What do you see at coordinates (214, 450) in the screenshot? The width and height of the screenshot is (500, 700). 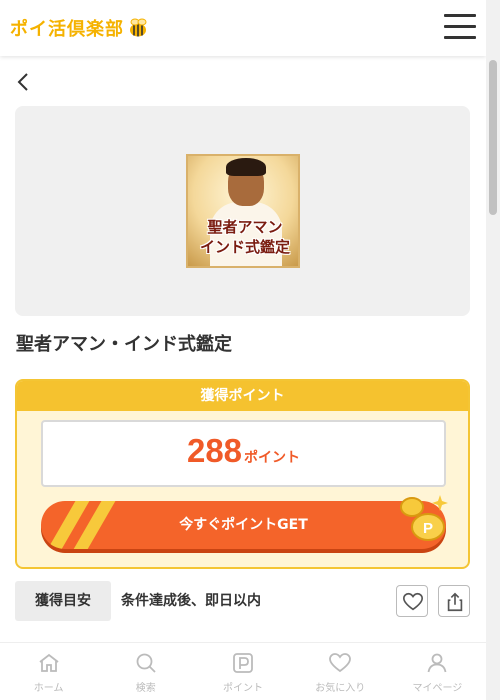 I see `points-value: 288` at bounding box center [214, 450].